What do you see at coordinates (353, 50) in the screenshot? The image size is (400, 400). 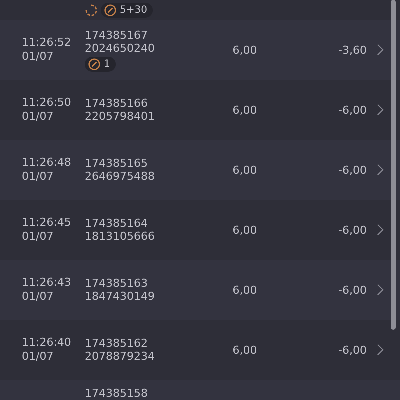 I see `profit-value: -3,60` at bounding box center [353, 50].